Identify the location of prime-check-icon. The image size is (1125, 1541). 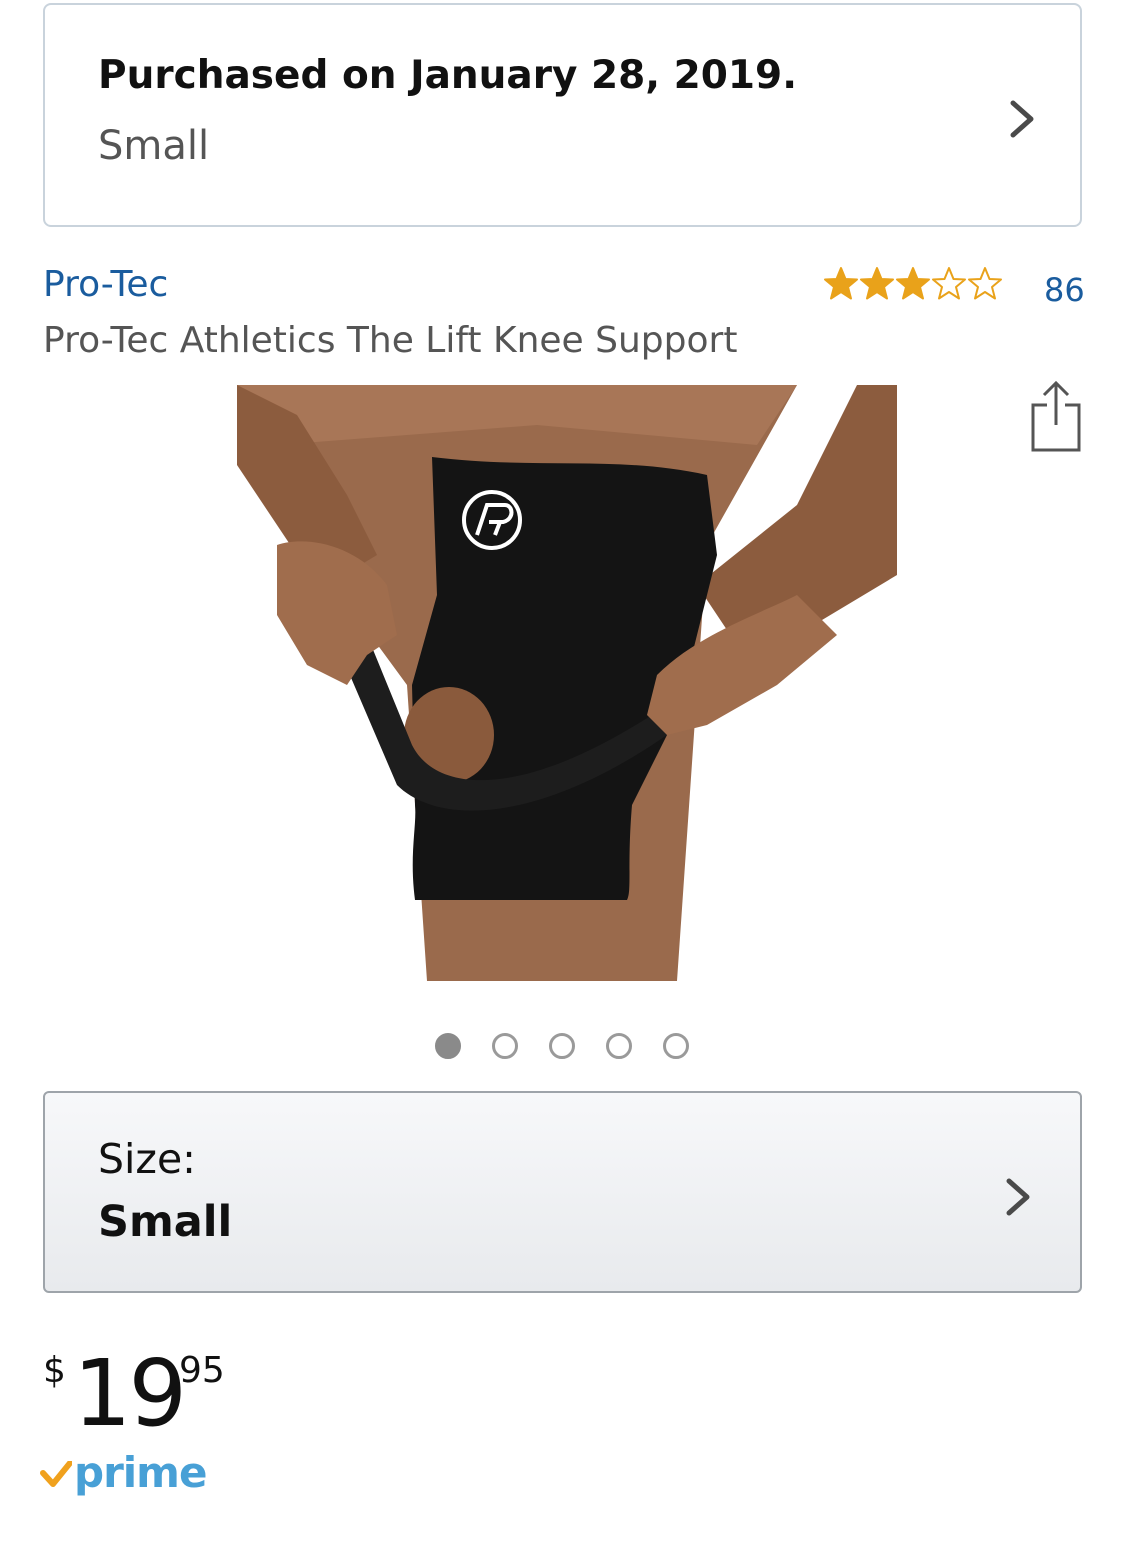
(56, 1475).